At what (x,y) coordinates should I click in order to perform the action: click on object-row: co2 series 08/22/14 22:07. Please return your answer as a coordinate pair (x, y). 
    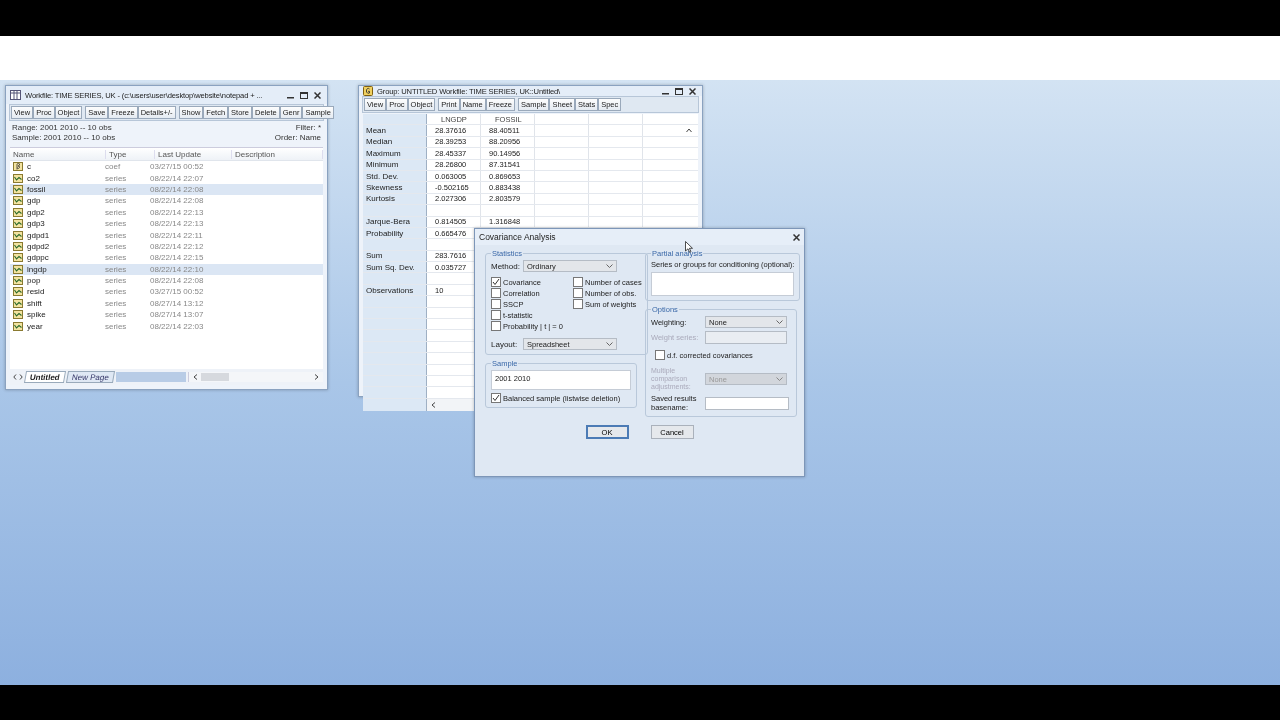
    Looking at the image, I should click on (166, 178).